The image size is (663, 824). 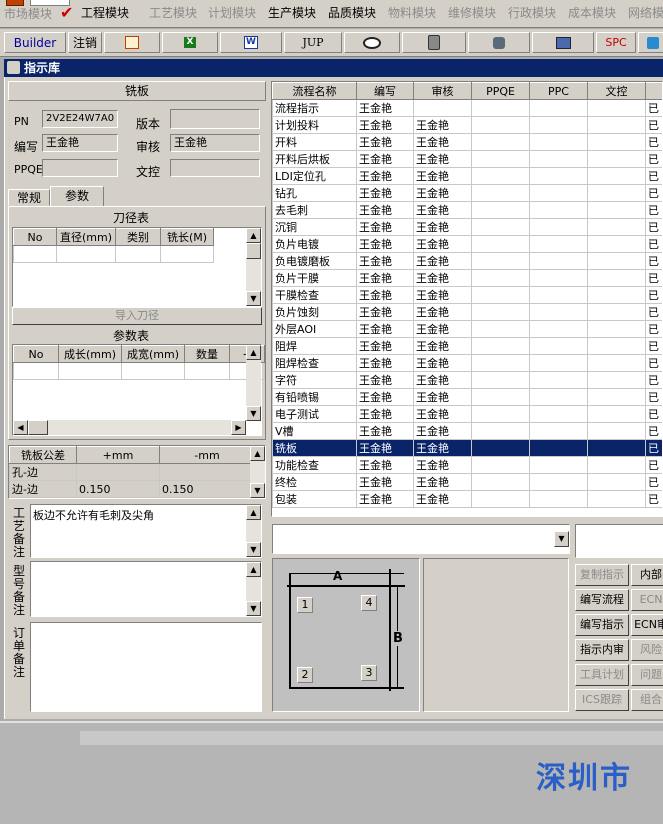 What do you see at coordinates (118, 489) in the screenshot?
I see `tol-row-plus: 0.150` at bounding box center [118, 489].